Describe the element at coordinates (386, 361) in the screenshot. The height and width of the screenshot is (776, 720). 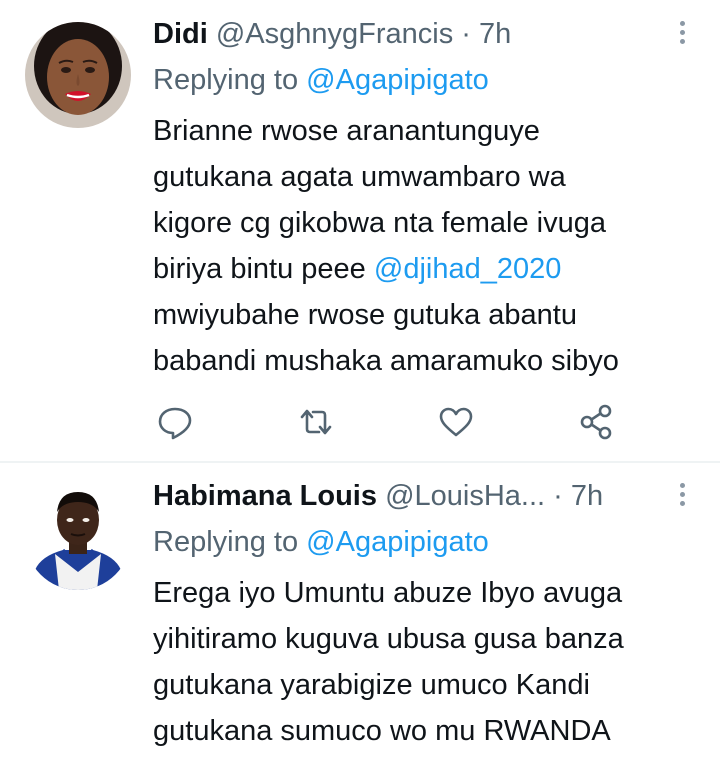
I see `tweet-text-line: babandi mushaka amaramuko sibyo` at that location.